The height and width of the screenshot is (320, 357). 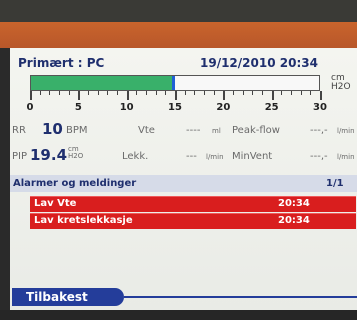 I want to click on date-time: 19/12/2010 20:34, so click(x=259, y=63).